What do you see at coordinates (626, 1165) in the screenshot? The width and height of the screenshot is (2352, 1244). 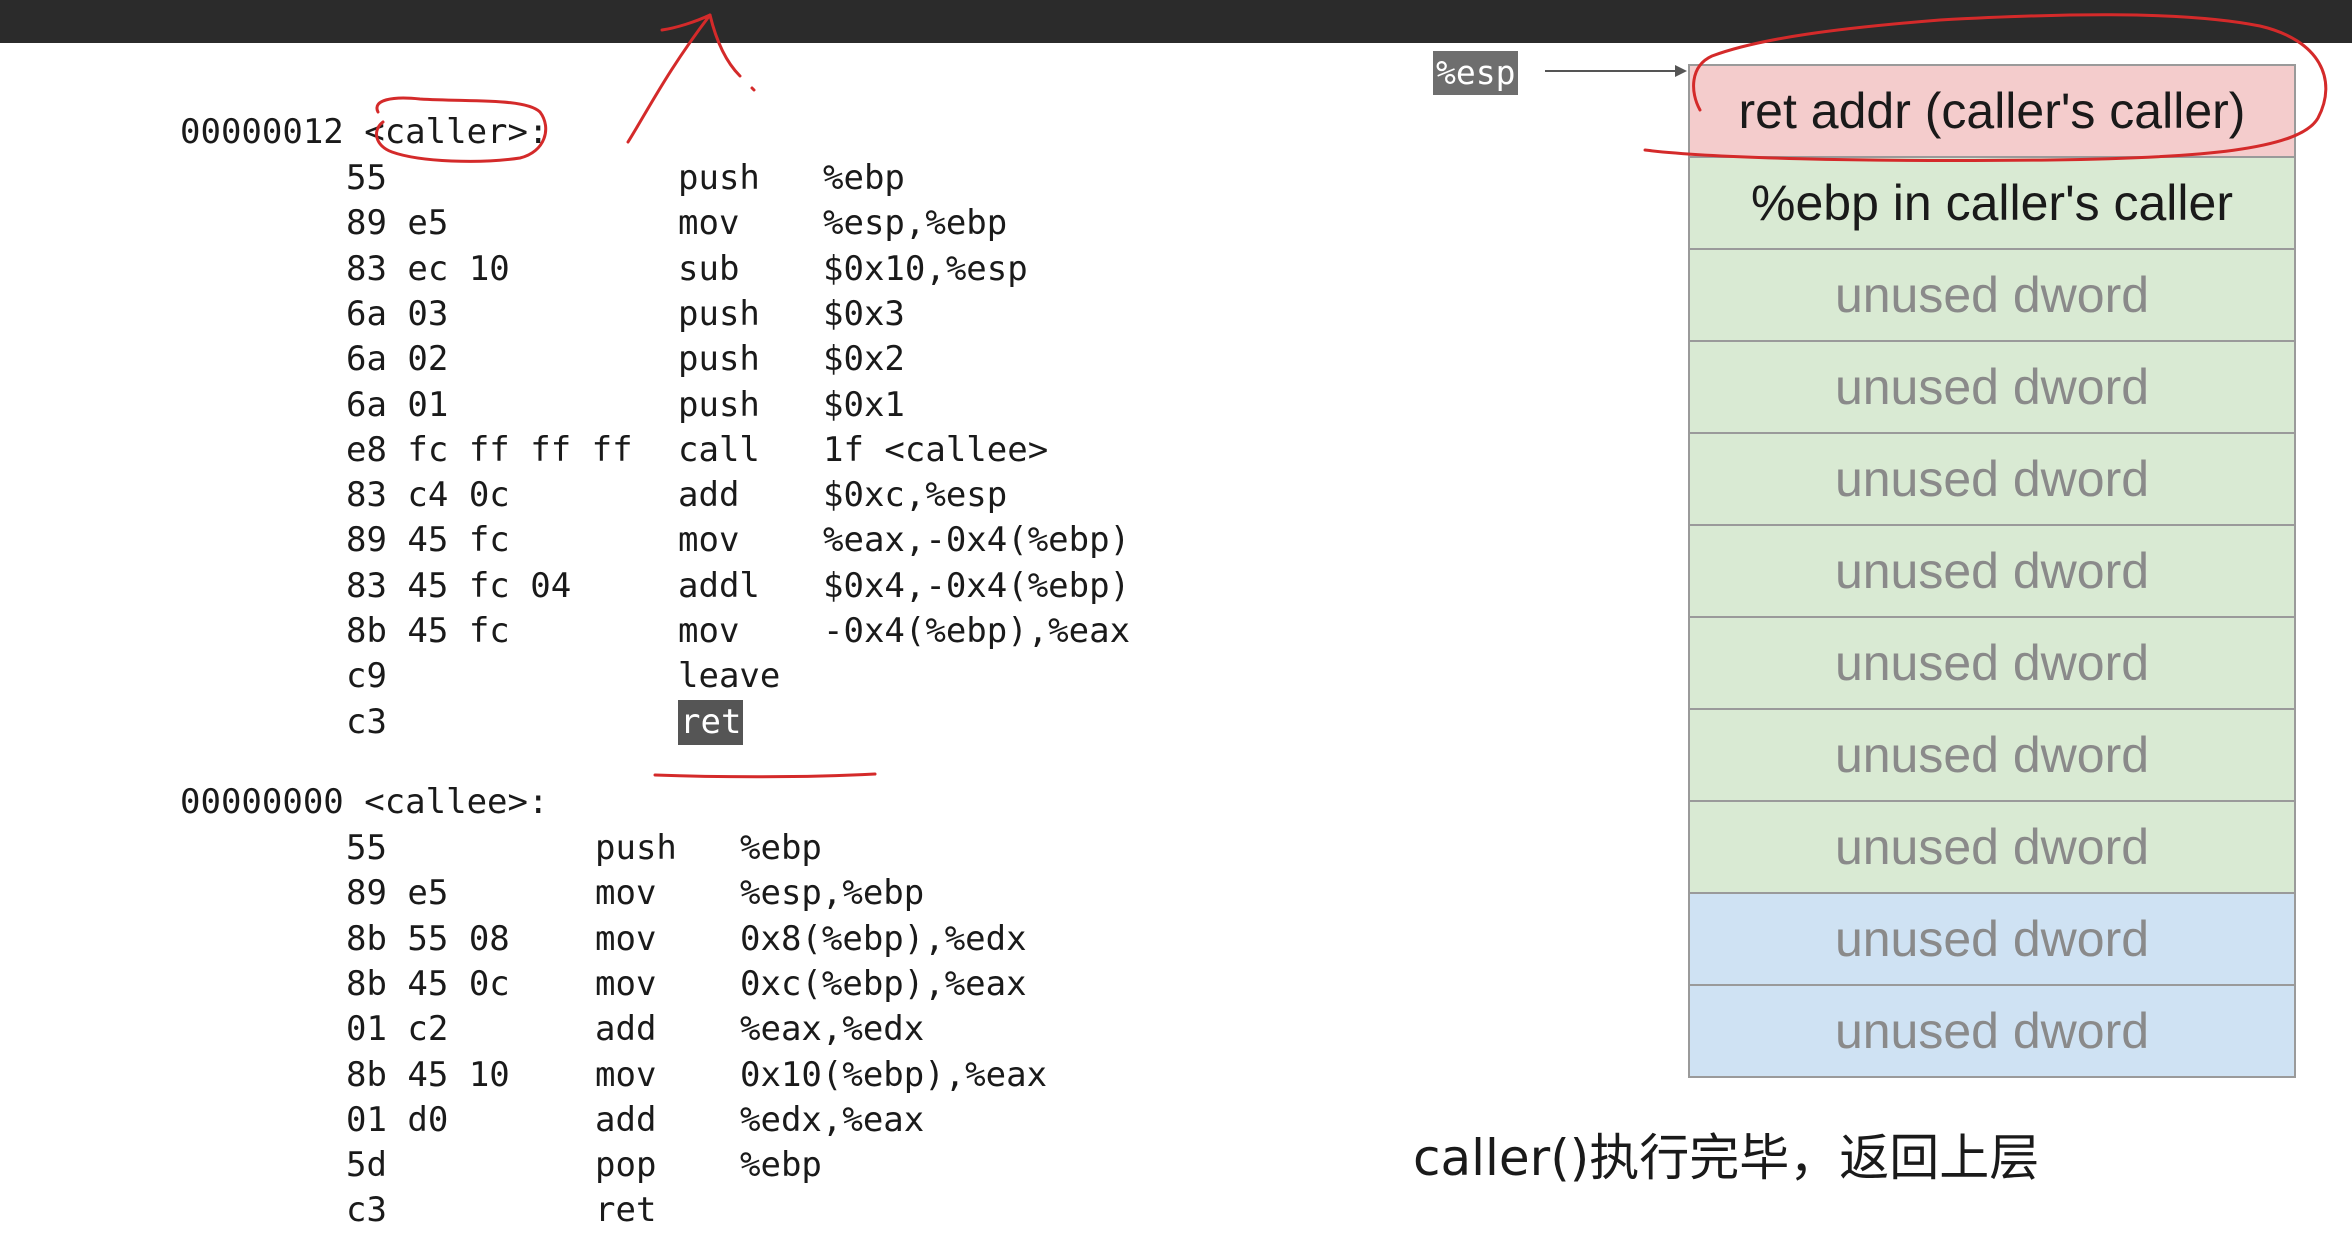 I see `callee-op: pop` at bounding box center [626, 1165].